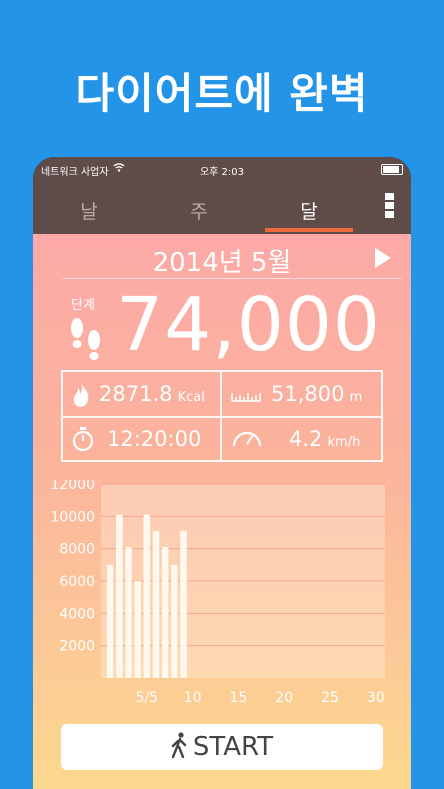  What do you see at coordinates (330, 698) in the screenshot?
I see `x-tick-label: 25` at bounding box center [330, 698].